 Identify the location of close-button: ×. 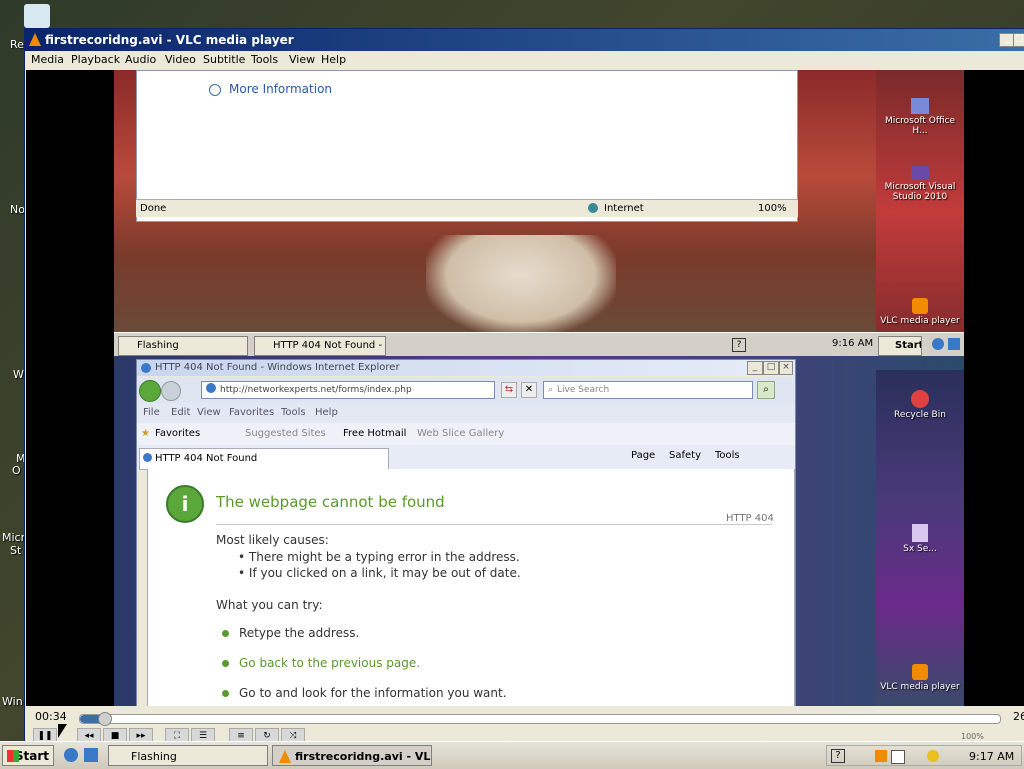
(786, 368).